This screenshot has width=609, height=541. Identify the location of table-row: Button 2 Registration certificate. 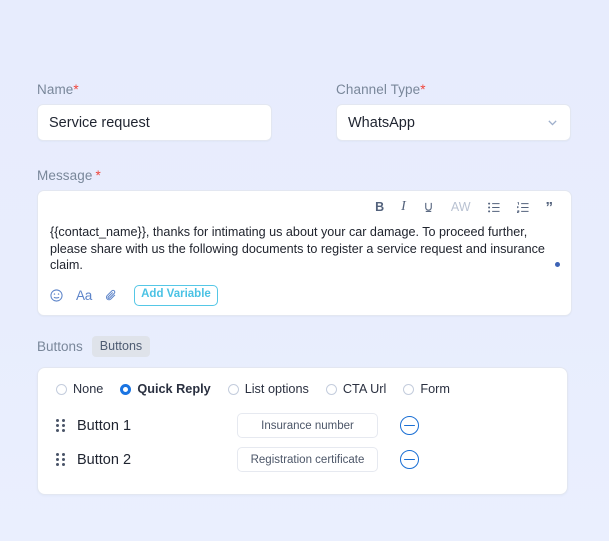
(302, 459).